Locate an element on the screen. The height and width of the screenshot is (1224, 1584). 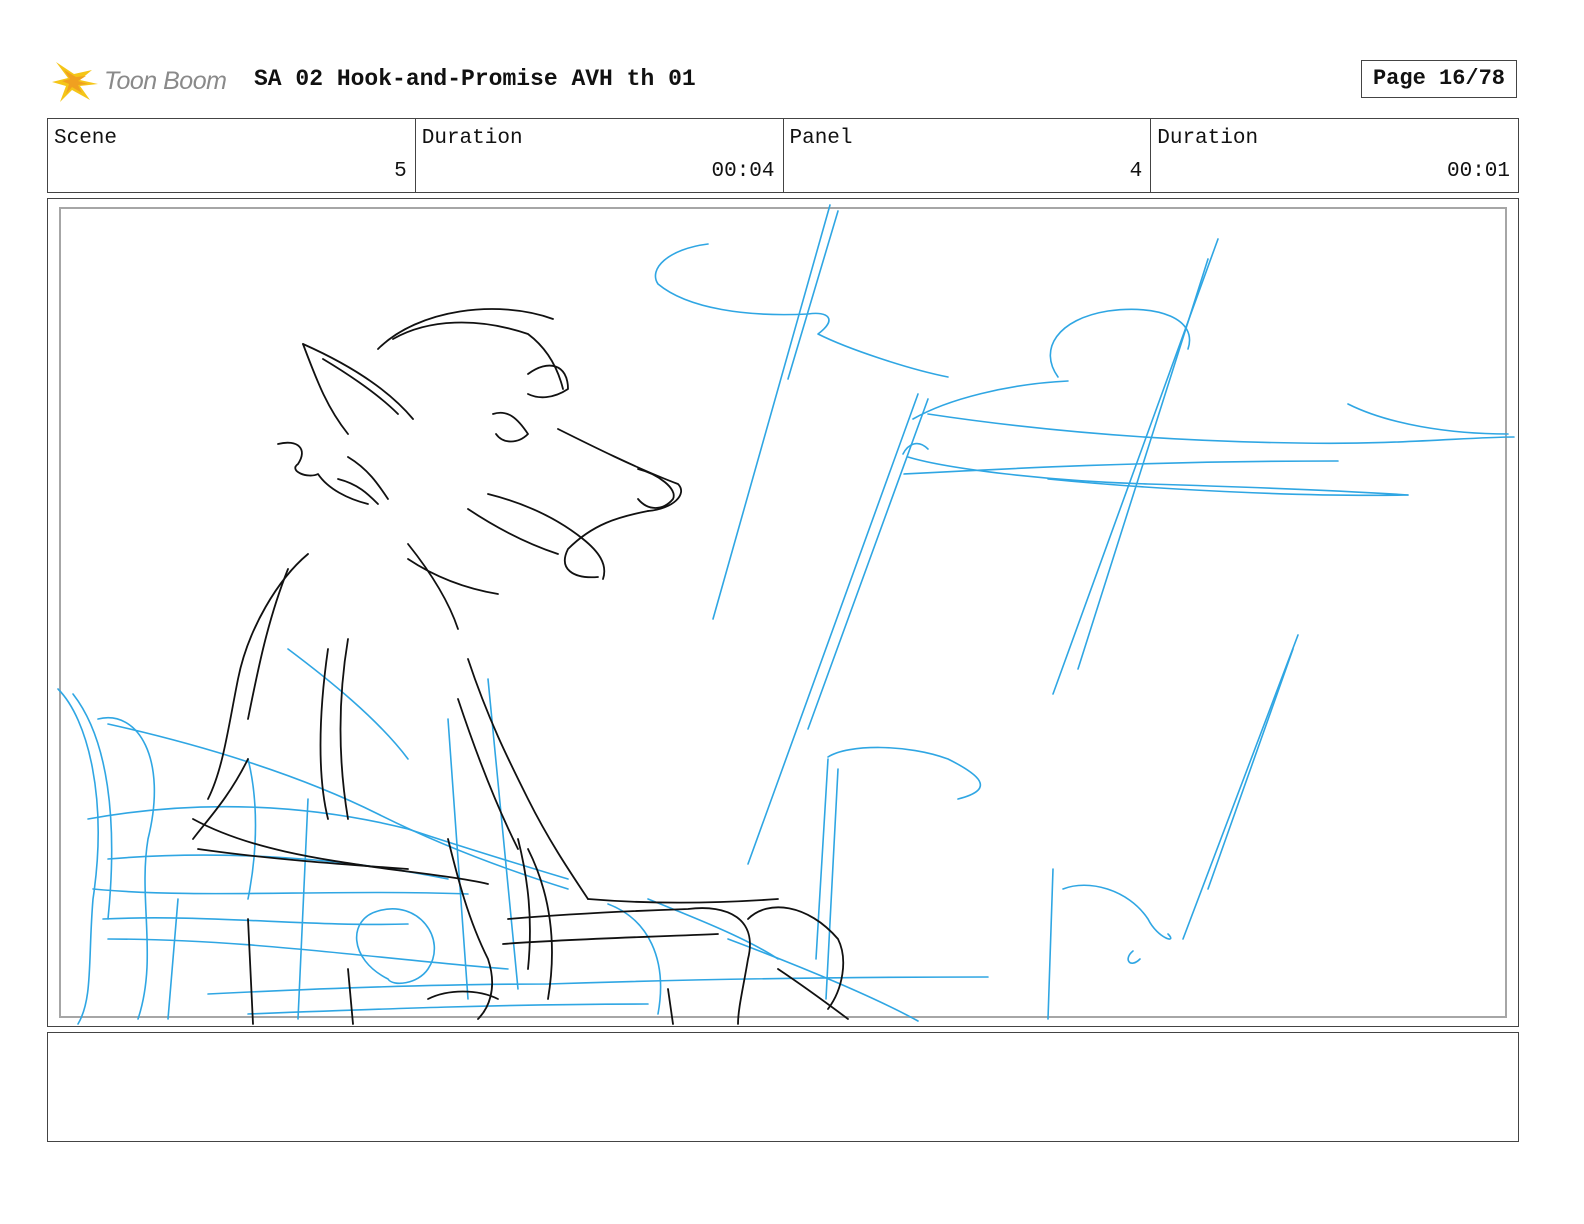
panel-duration-value: 00:01 is located at coordinates (1478, 171).